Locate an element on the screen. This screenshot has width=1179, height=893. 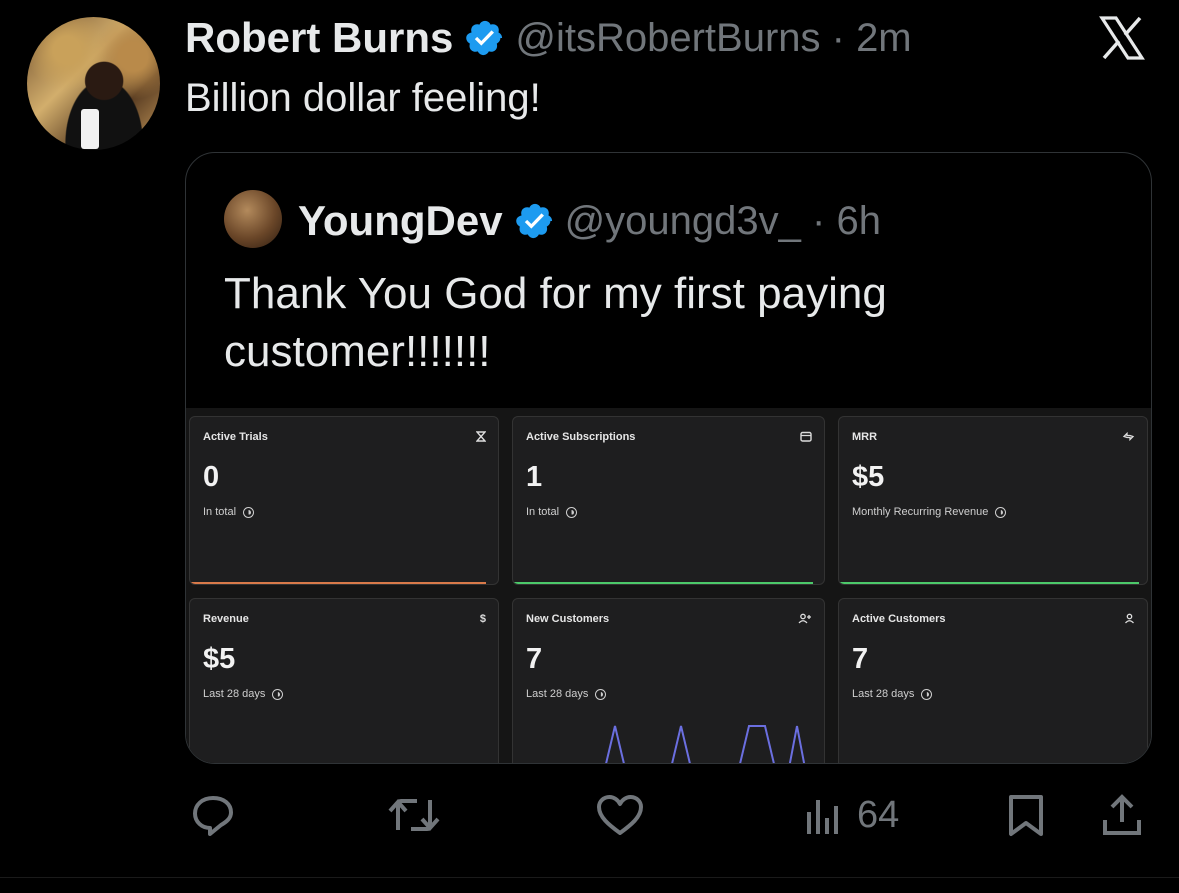
divider is located at coordinates (589, 877).